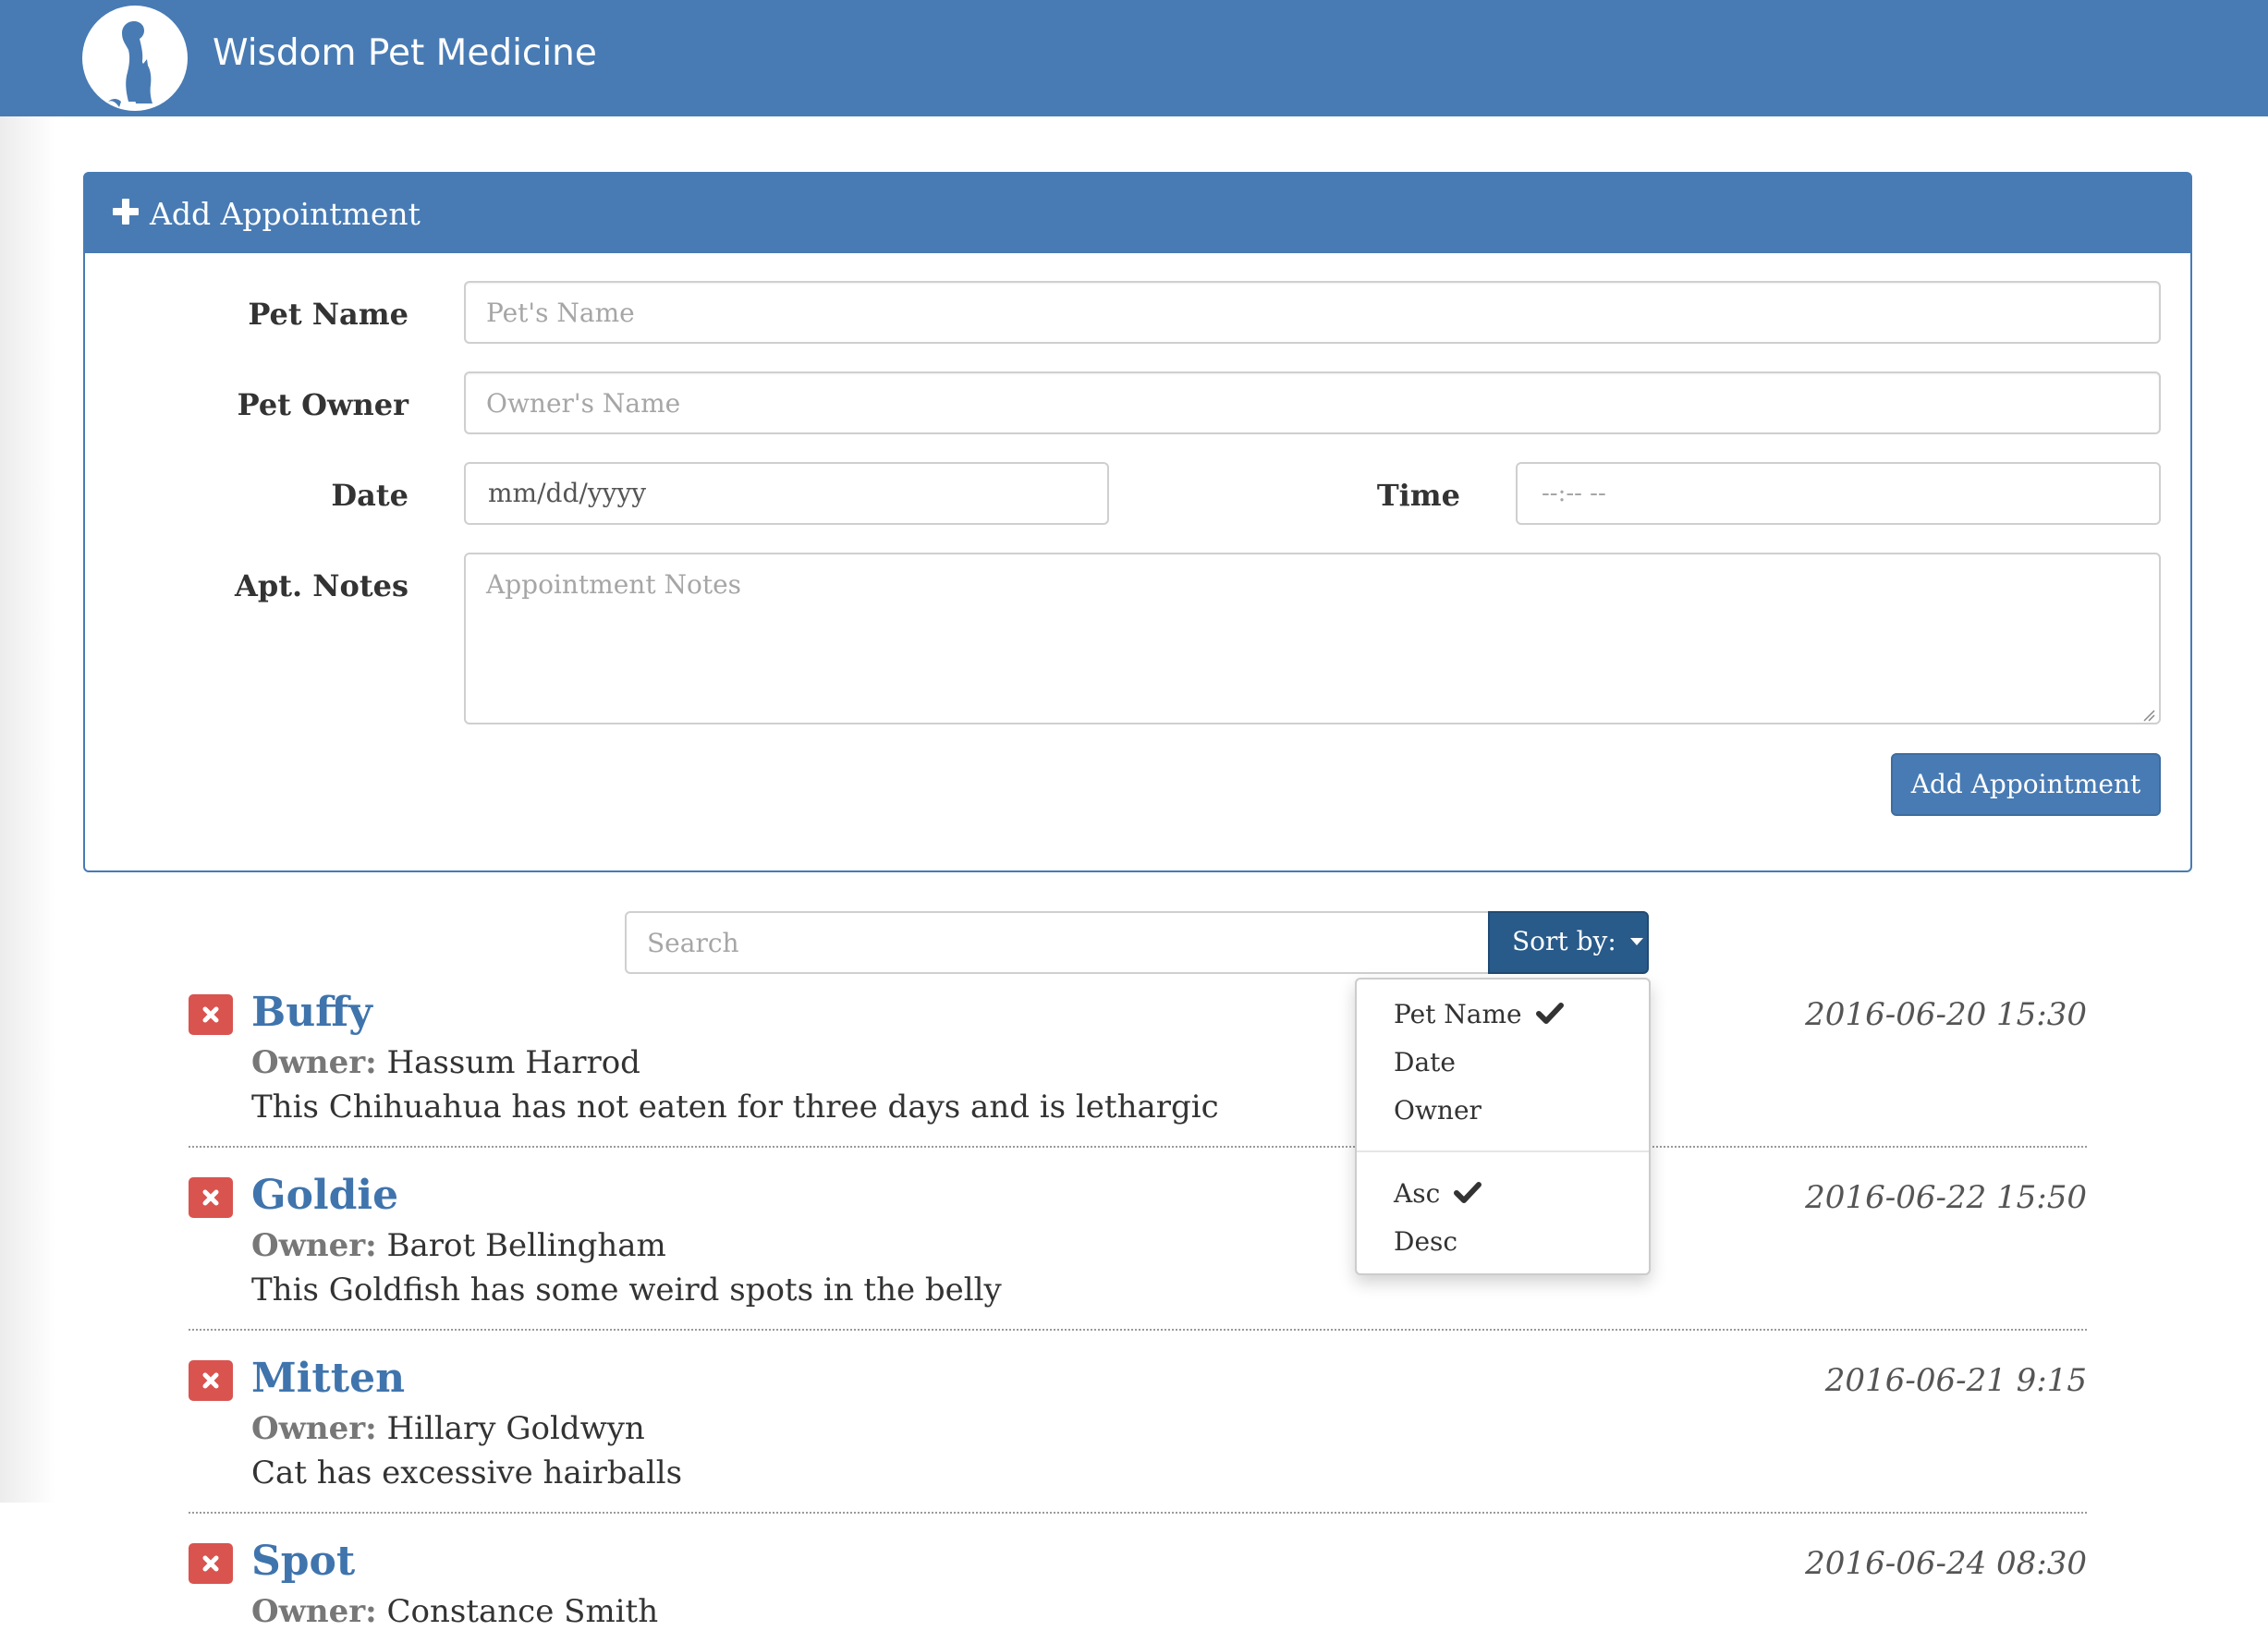 This screenshot has width=2268, height=1643. Describe the element at coordinates (1312, 638) in the screenshot. I see `apt-notes-textarea` at that location.